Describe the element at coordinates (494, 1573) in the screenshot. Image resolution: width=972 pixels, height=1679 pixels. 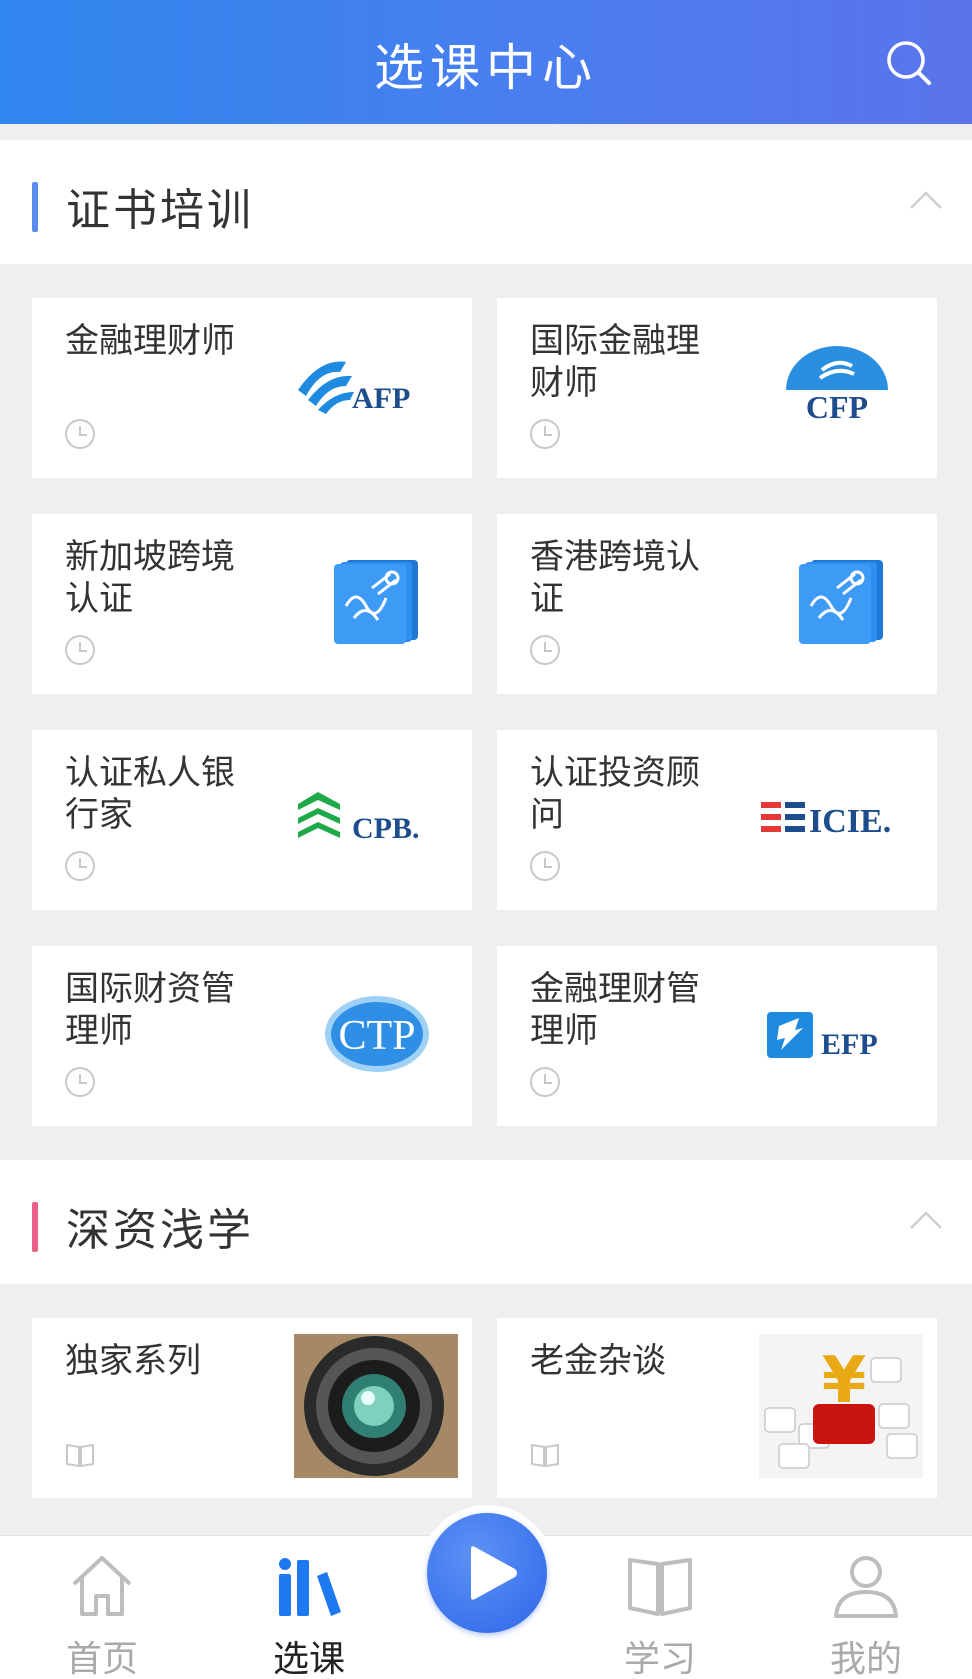
I see `play-icon` at that location.